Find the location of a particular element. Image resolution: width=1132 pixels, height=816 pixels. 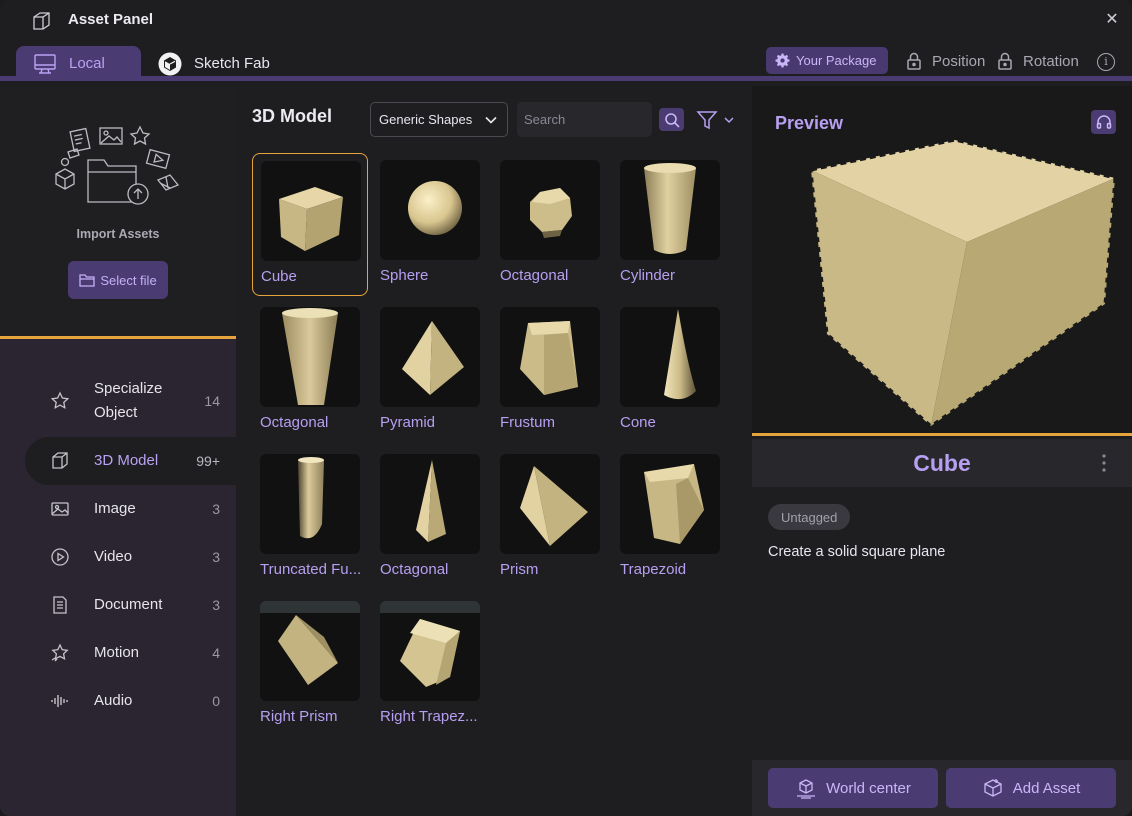

preview-title: Preview is located at coordinates (809, 123).